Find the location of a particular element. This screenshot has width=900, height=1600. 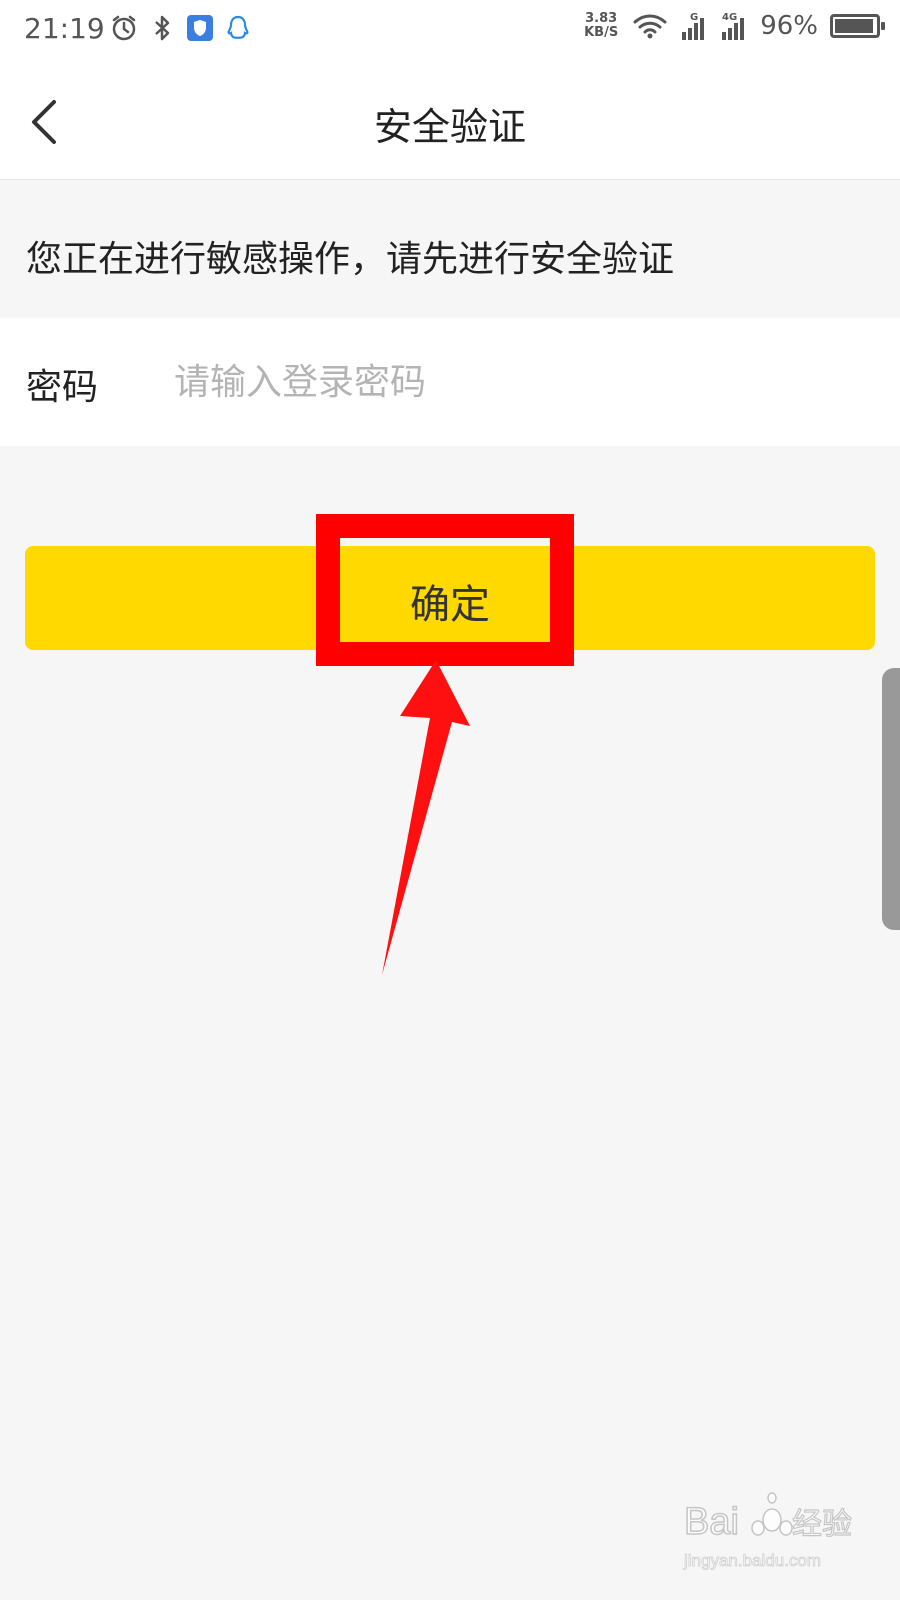

password-input is located at coordinates (514, 382).